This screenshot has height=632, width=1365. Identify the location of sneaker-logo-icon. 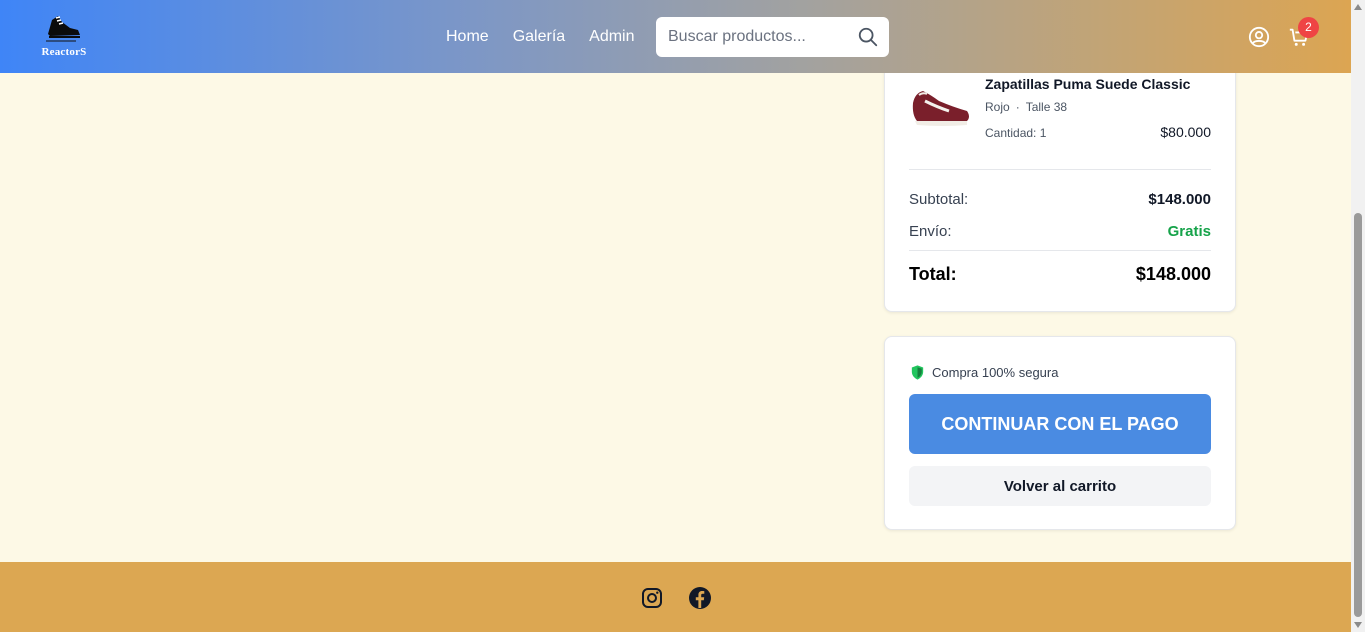
(63, 29).